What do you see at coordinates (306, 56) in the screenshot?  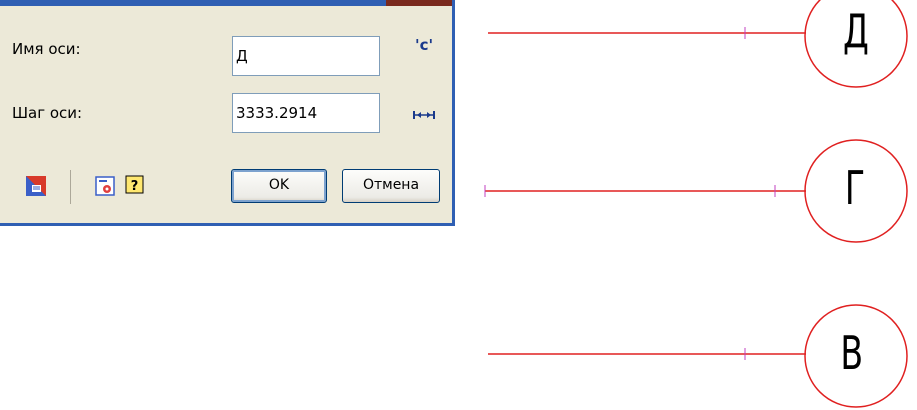 I see `axis-name-input` at bounding box center [306, 56].